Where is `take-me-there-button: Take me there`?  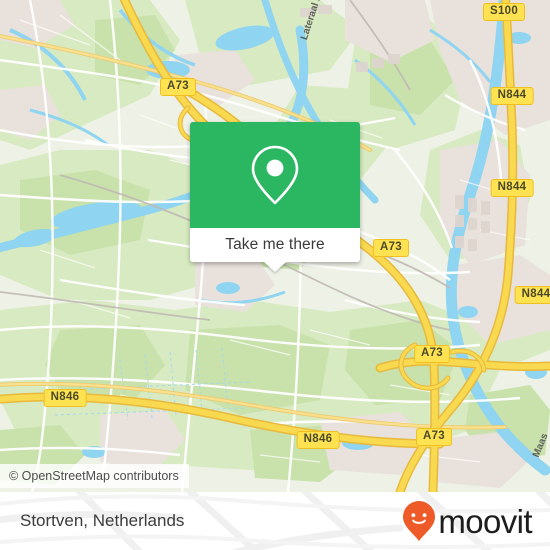
take-me-there-button: Take me there is located at coordinates (275, 250).